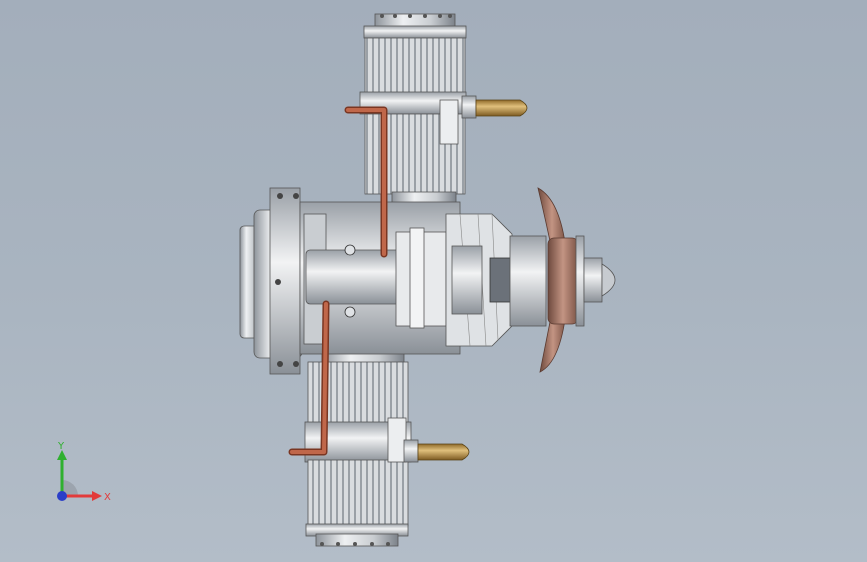 This screenshot has height=562, width=867. Describe the element at coordinates (576, 280) in the screenshot. I see `propeller` at that location.